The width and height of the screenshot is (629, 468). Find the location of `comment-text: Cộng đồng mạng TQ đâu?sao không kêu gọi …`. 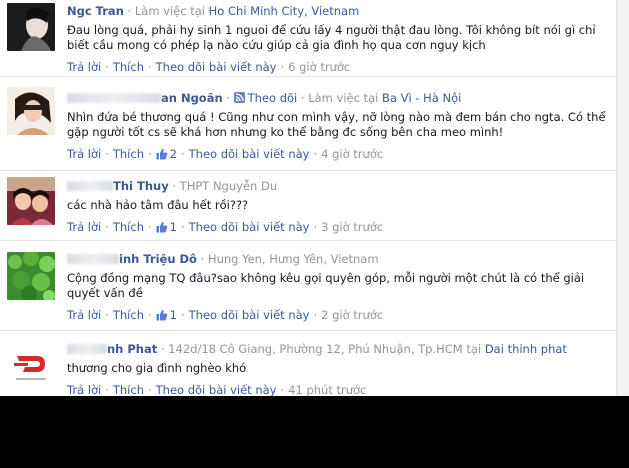

comment-text: Cộng đồng mạng TQ đâu?sao không kêu gọi … is located at coordinates (326, 285).